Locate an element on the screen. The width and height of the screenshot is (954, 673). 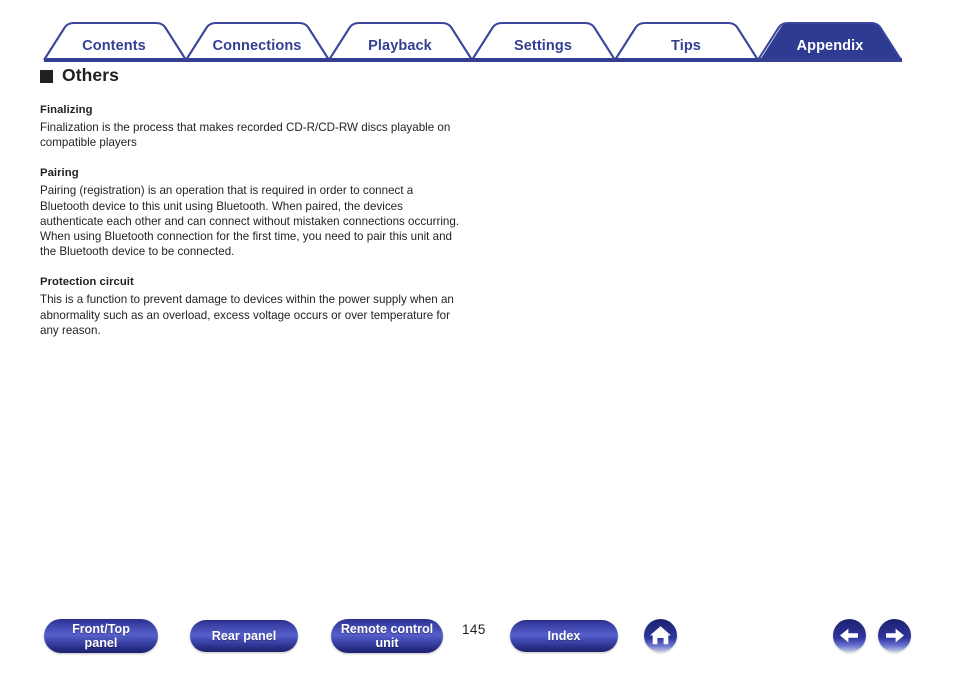
section-title-text: Others is located at coordinates (91, 74).